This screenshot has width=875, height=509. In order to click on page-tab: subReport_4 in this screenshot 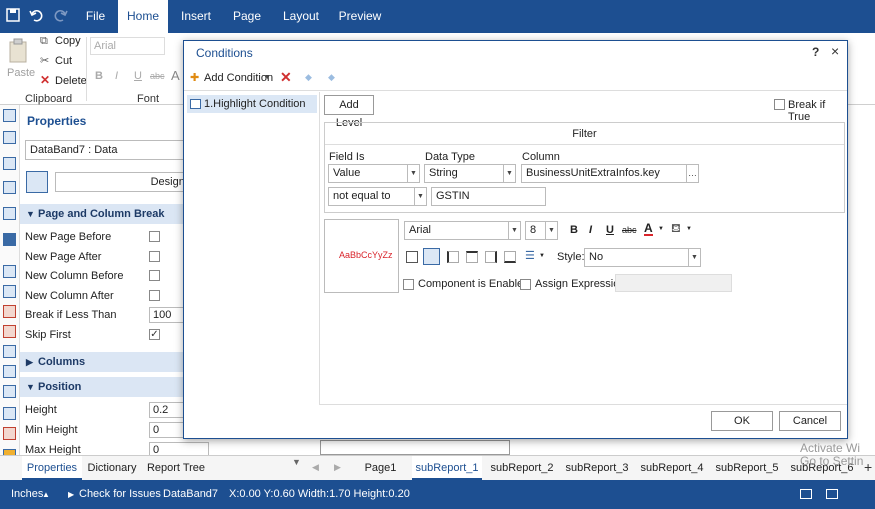, I will do `click(672, 468)`.